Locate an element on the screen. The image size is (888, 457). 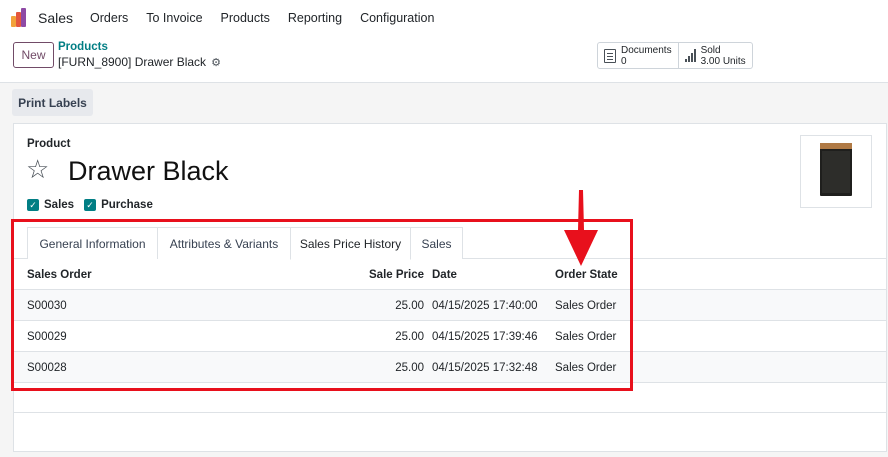
favorite-star-icon: ☆ is located at coordinates (37, 169).